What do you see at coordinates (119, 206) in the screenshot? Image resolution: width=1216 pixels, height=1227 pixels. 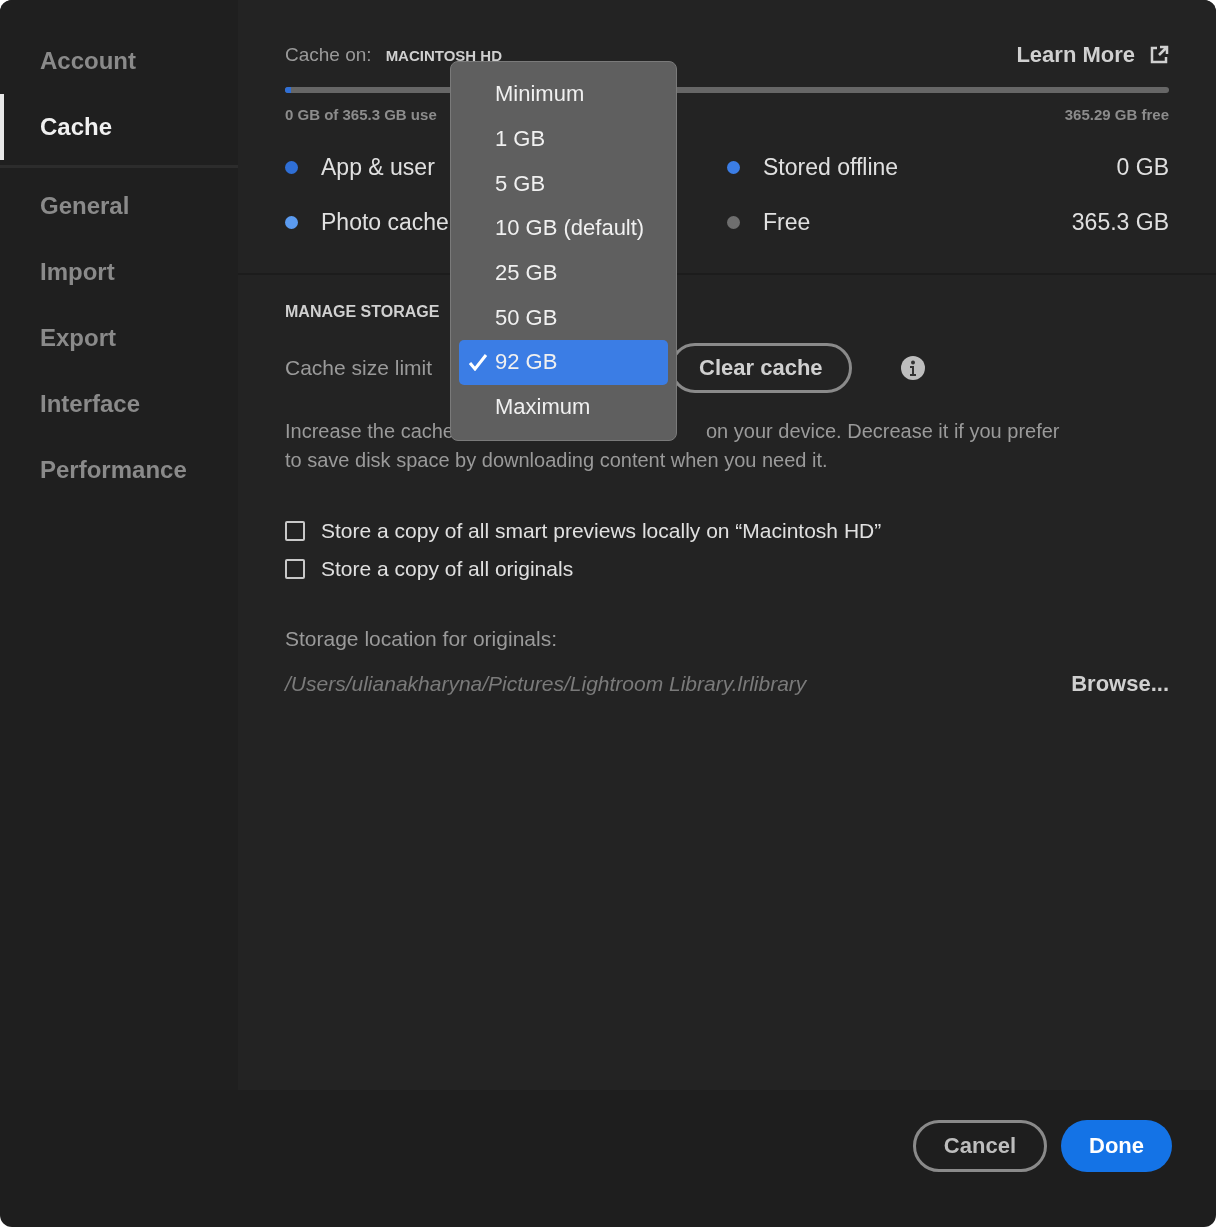 I see `sidebar-item: General` at bounding box center [119, 206].